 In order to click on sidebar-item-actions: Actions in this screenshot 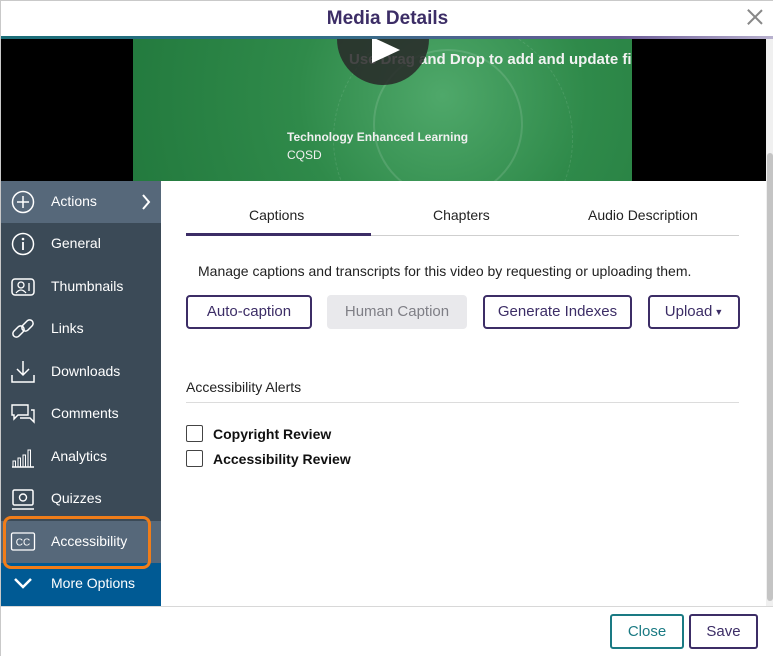, I will do `click(81, 202)`.